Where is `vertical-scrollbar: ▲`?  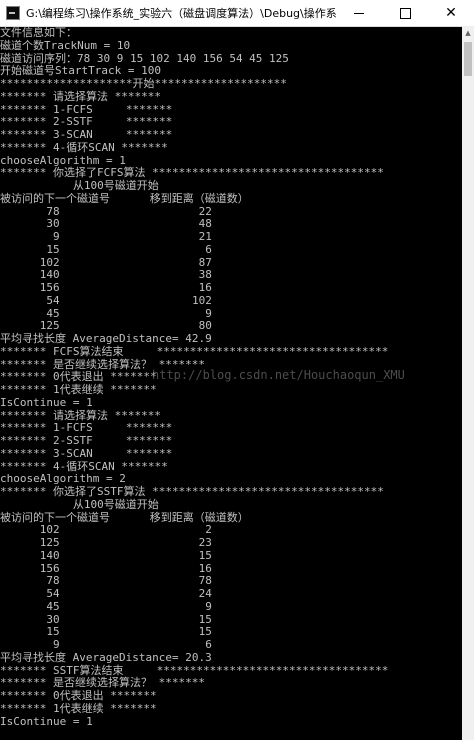
vertical-scrollbar: ▲ is located at coordinates (468, 383).